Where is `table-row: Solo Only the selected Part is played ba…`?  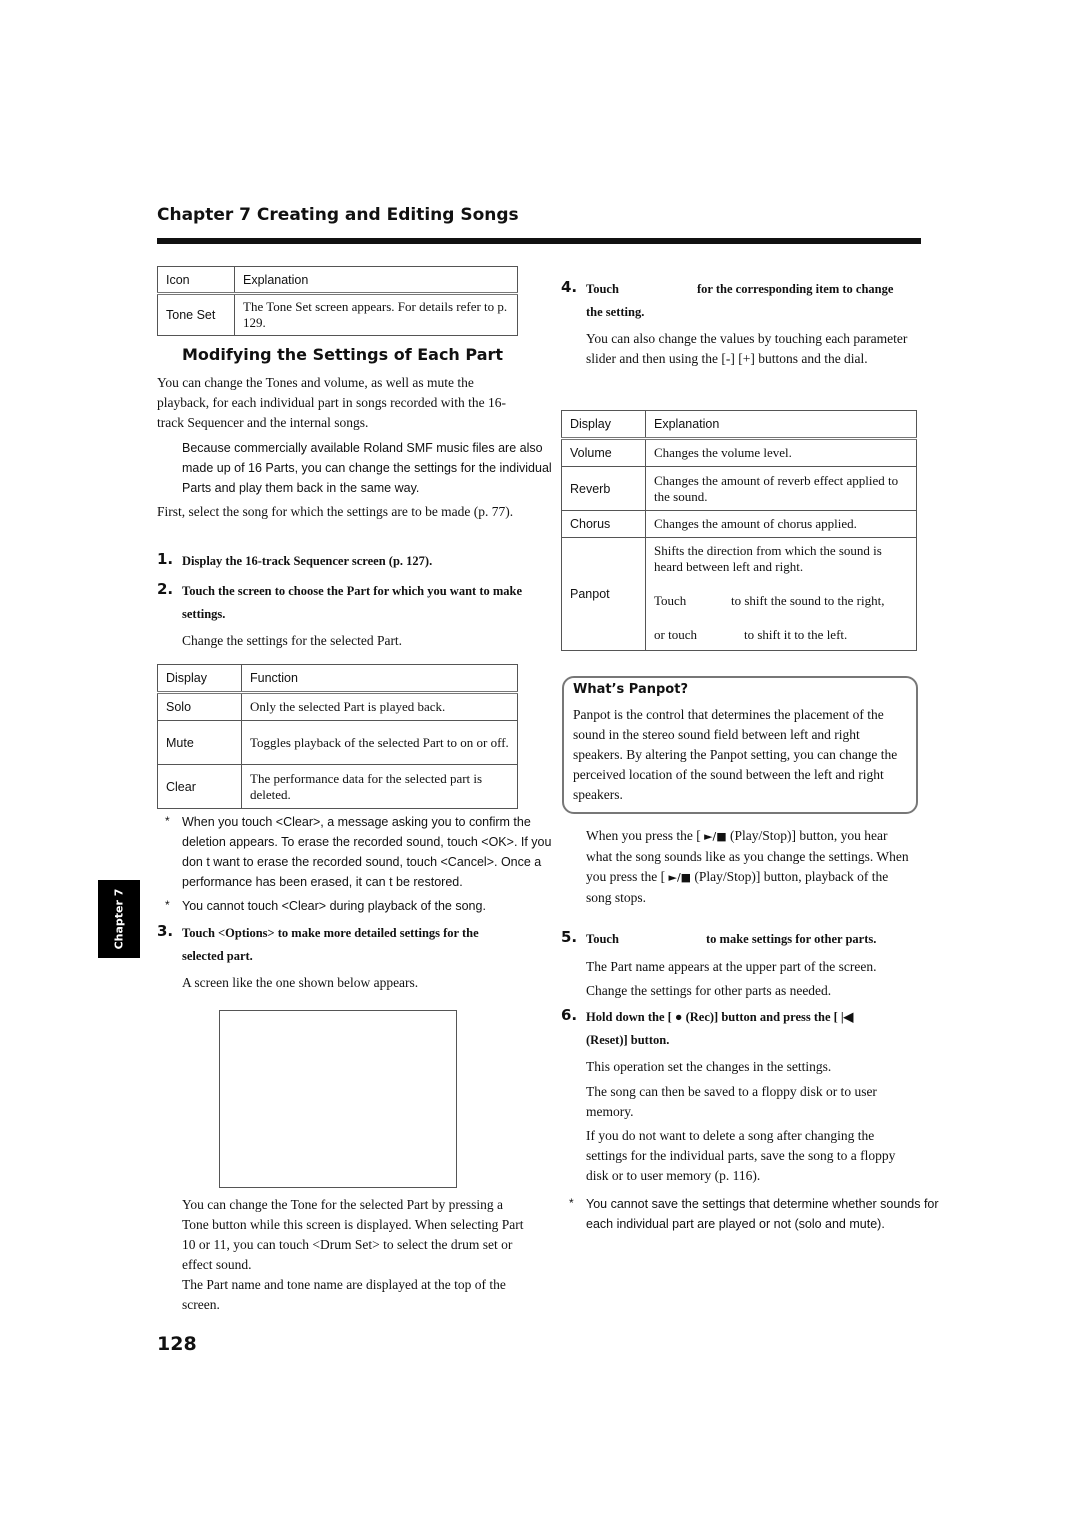
table-row: Solo Only the selected Part is played ba… is located at coordinates (337, 706).